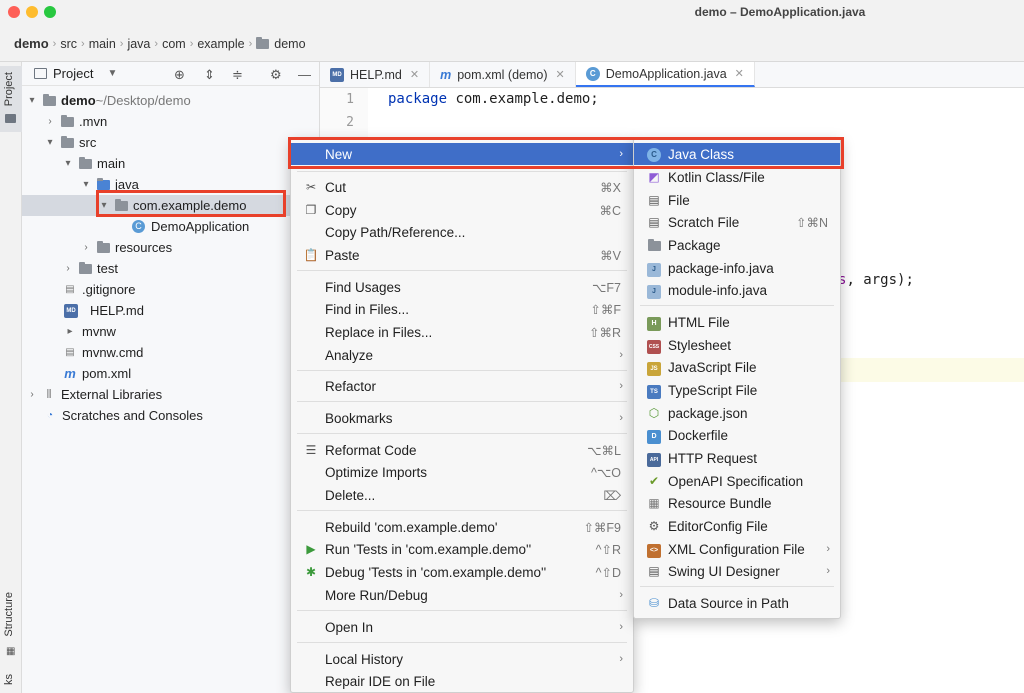 This screenshot has width=1024, height=693. I want to click on tree-item-test: › test, so click(171, 268).